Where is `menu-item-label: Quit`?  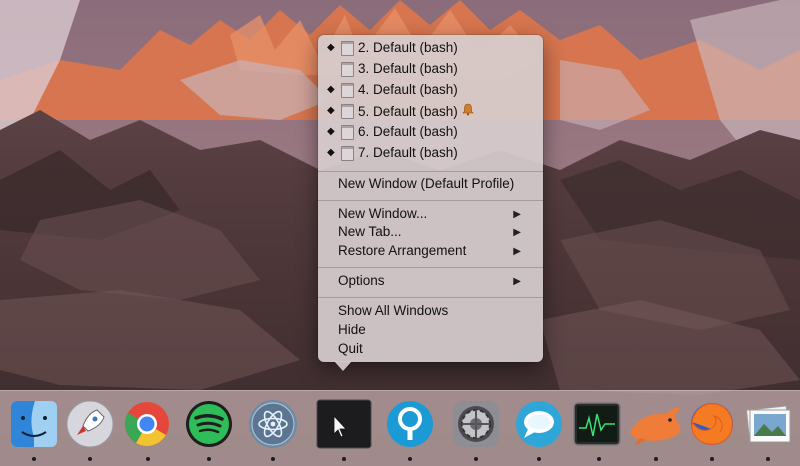 menu-item-label: Quit is located at coordinates (350, 348).